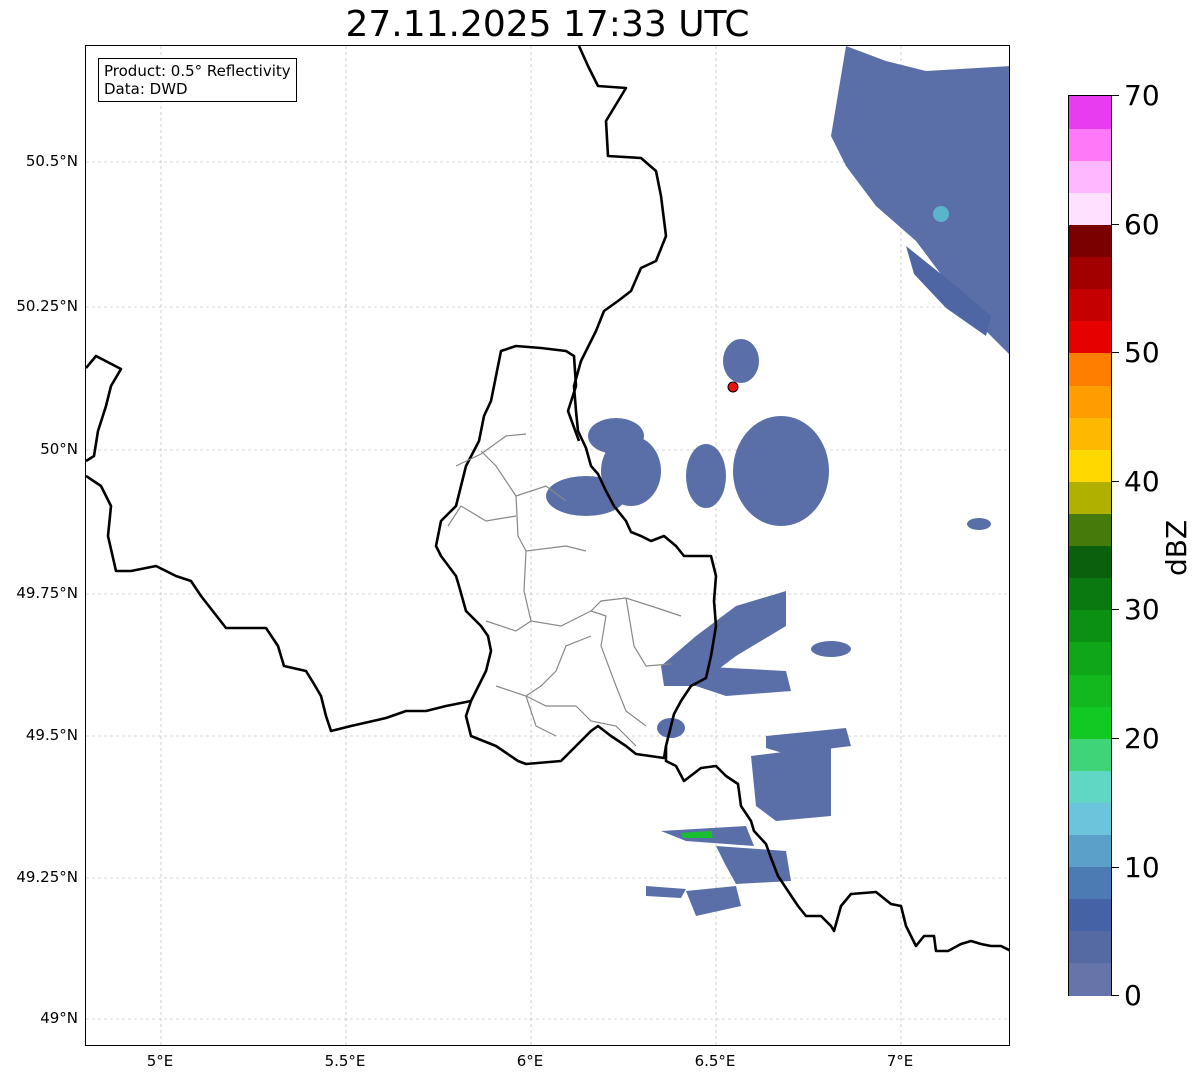  What do you see at coordinates (1142, 609) in the screenshot?
I see `cb-tick-30: 30` at bounding box center [1142, 609].